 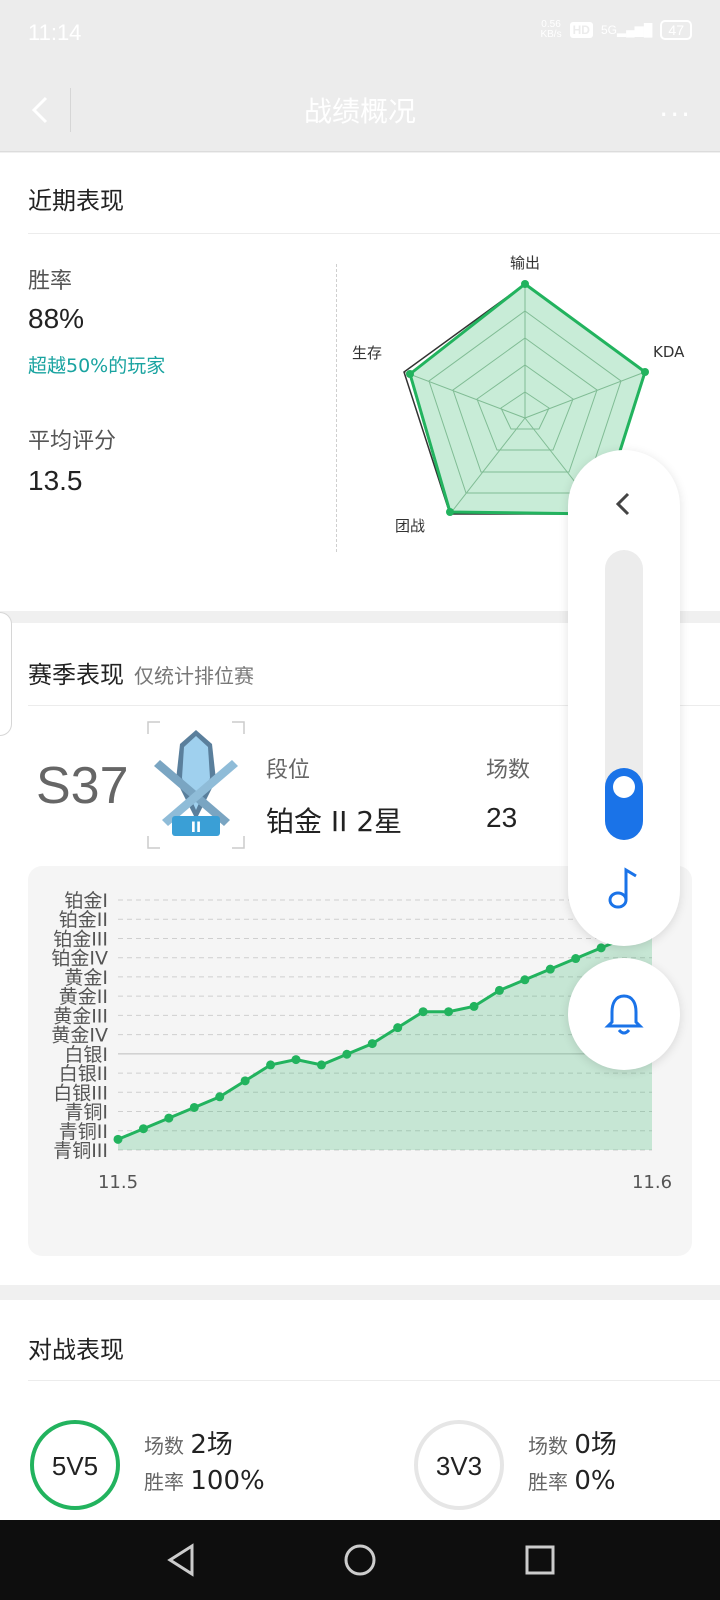 What do you see at coordinates (196, 828) in the screenshot?
I see `emblem-numeral: II` at bounding box center [196, 828].